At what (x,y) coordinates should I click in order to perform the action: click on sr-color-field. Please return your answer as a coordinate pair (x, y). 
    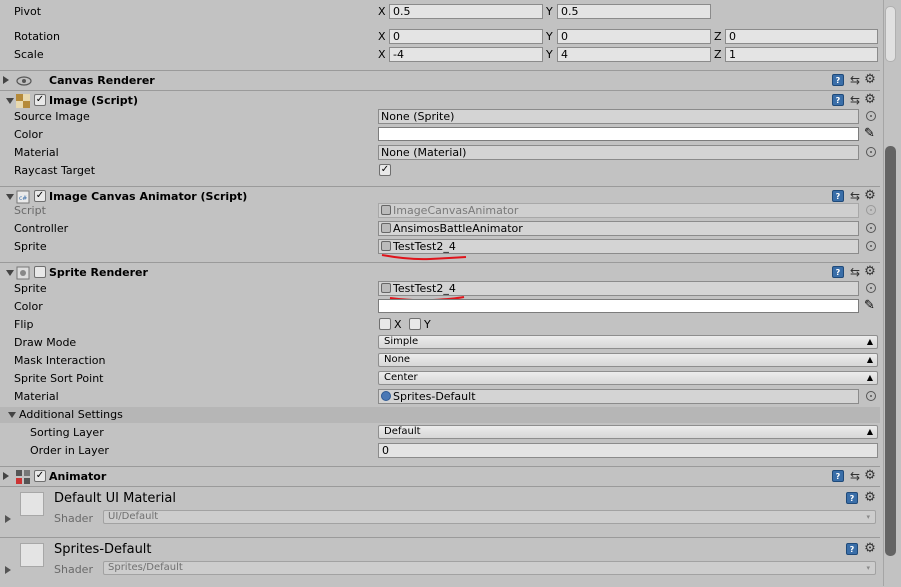
    Looking at the image, I should click on (618, 306).